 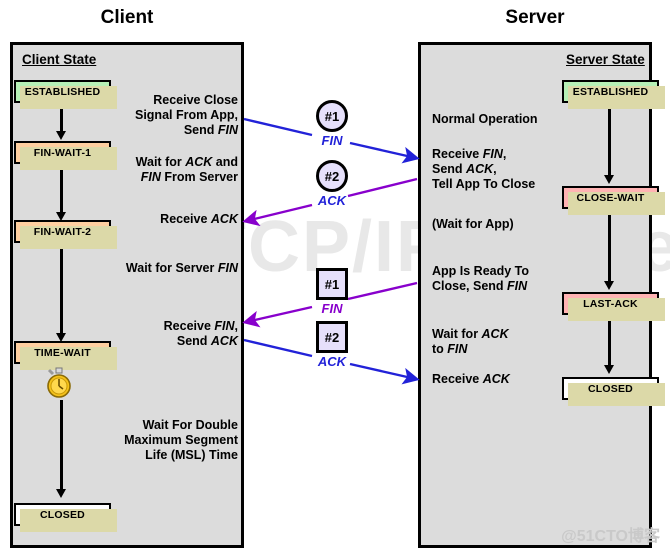 What do you see at coordinates (59, 59) in the screenshot?
I see `client-state-heading: Client State` at bounding box center [59, 59].